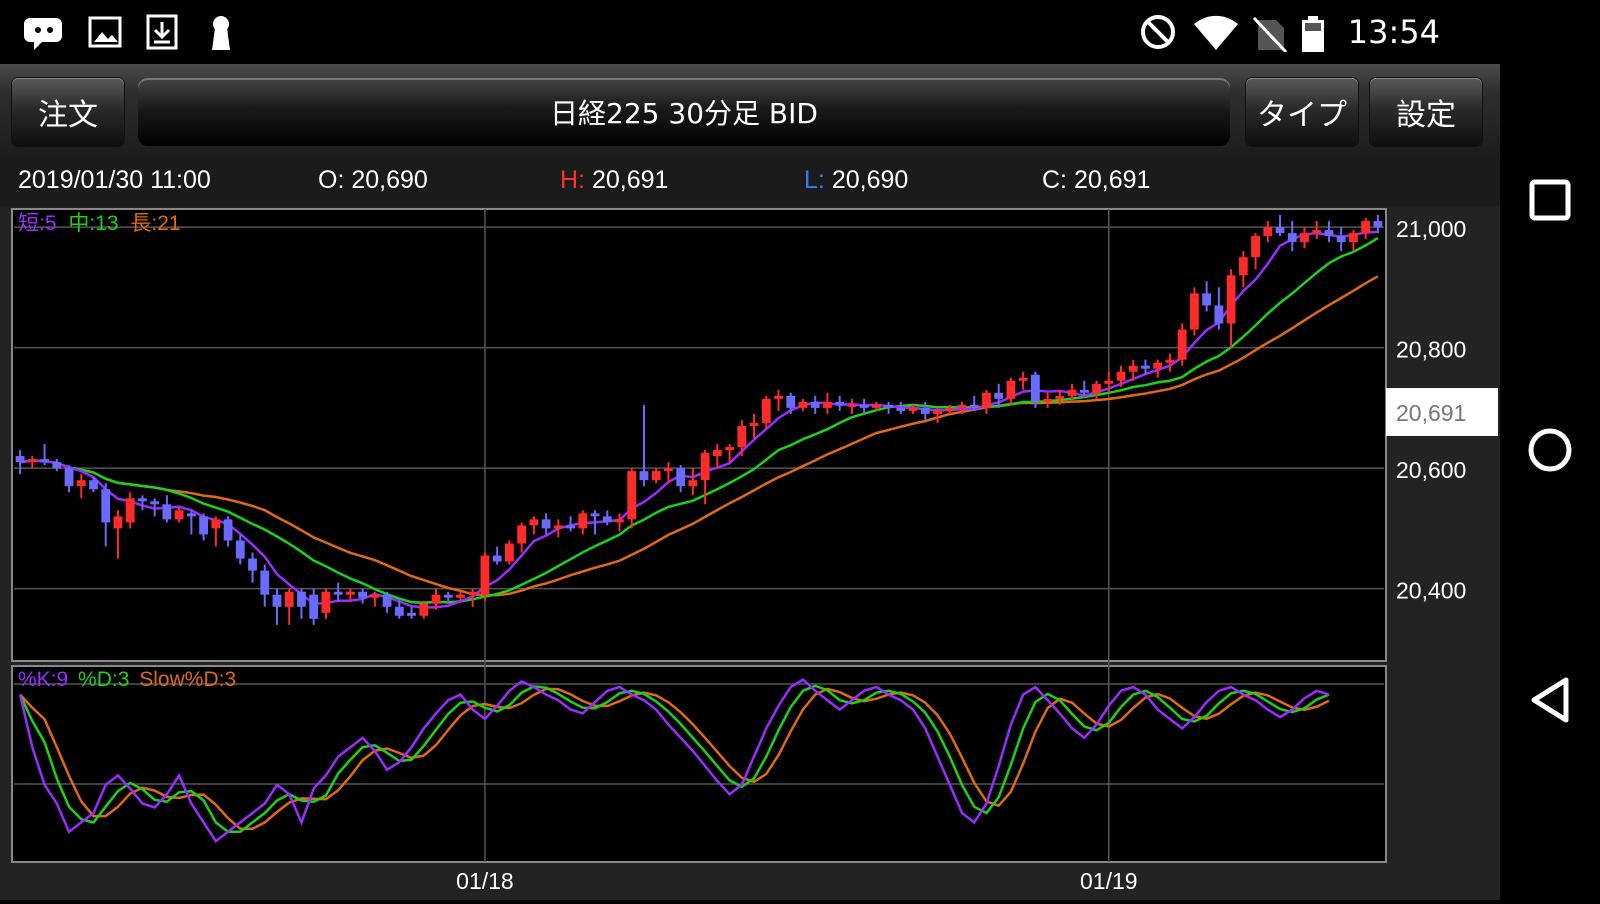  What do you see at coordinates (68, 112) in the screenshot?
I see `order-button: 注文` at bounding box center [68, 112].